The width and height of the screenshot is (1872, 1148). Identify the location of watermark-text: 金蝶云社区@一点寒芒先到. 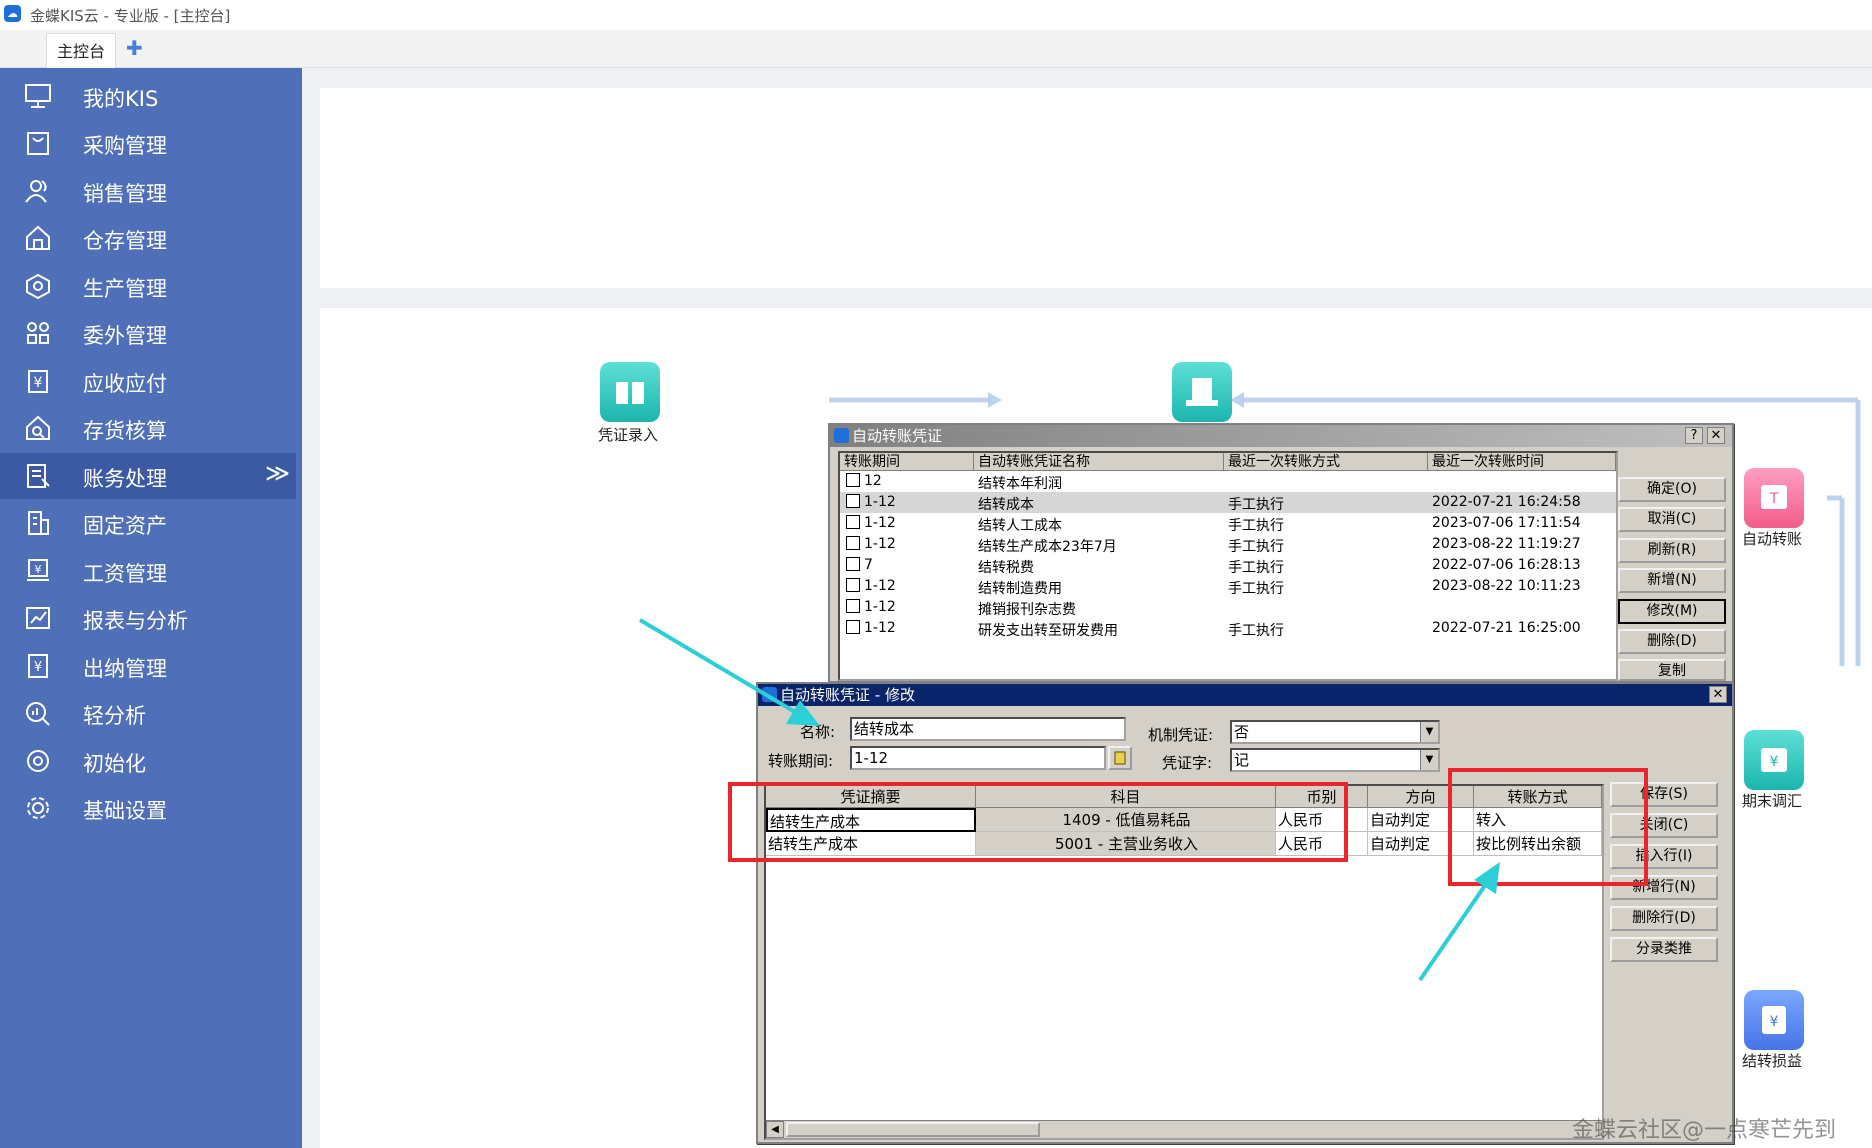
(1704, 1130).